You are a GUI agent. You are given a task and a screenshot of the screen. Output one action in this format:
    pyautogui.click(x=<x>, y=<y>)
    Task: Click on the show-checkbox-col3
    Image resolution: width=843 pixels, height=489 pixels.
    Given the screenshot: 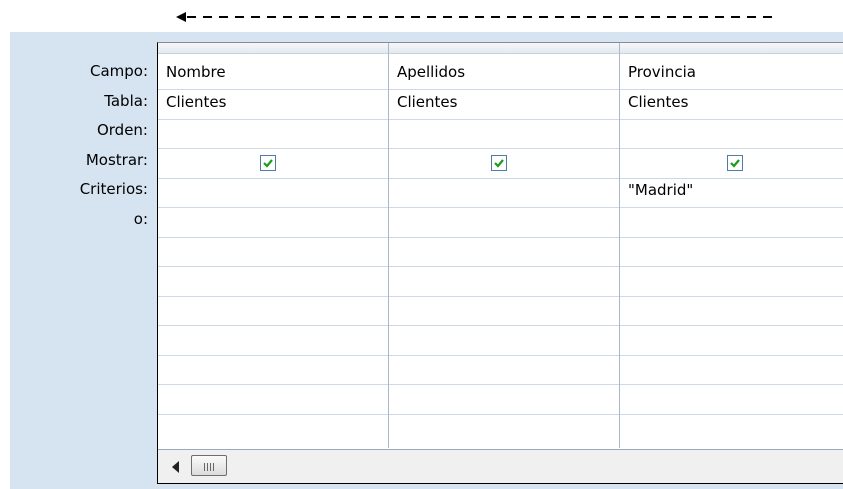 What is the action you would take?
    pyautogui.click(x=735, y=163)
    